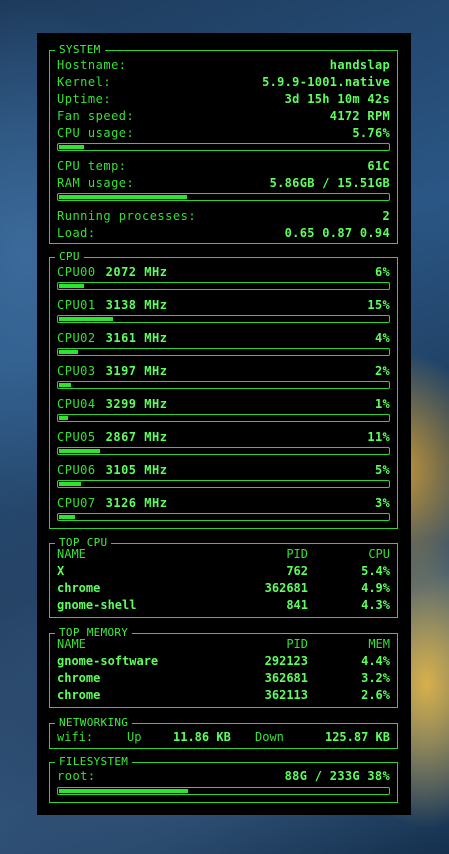  I want to click on ram-row: RAM usage: 5.86GB / 15.51GB, so click(223, 183).